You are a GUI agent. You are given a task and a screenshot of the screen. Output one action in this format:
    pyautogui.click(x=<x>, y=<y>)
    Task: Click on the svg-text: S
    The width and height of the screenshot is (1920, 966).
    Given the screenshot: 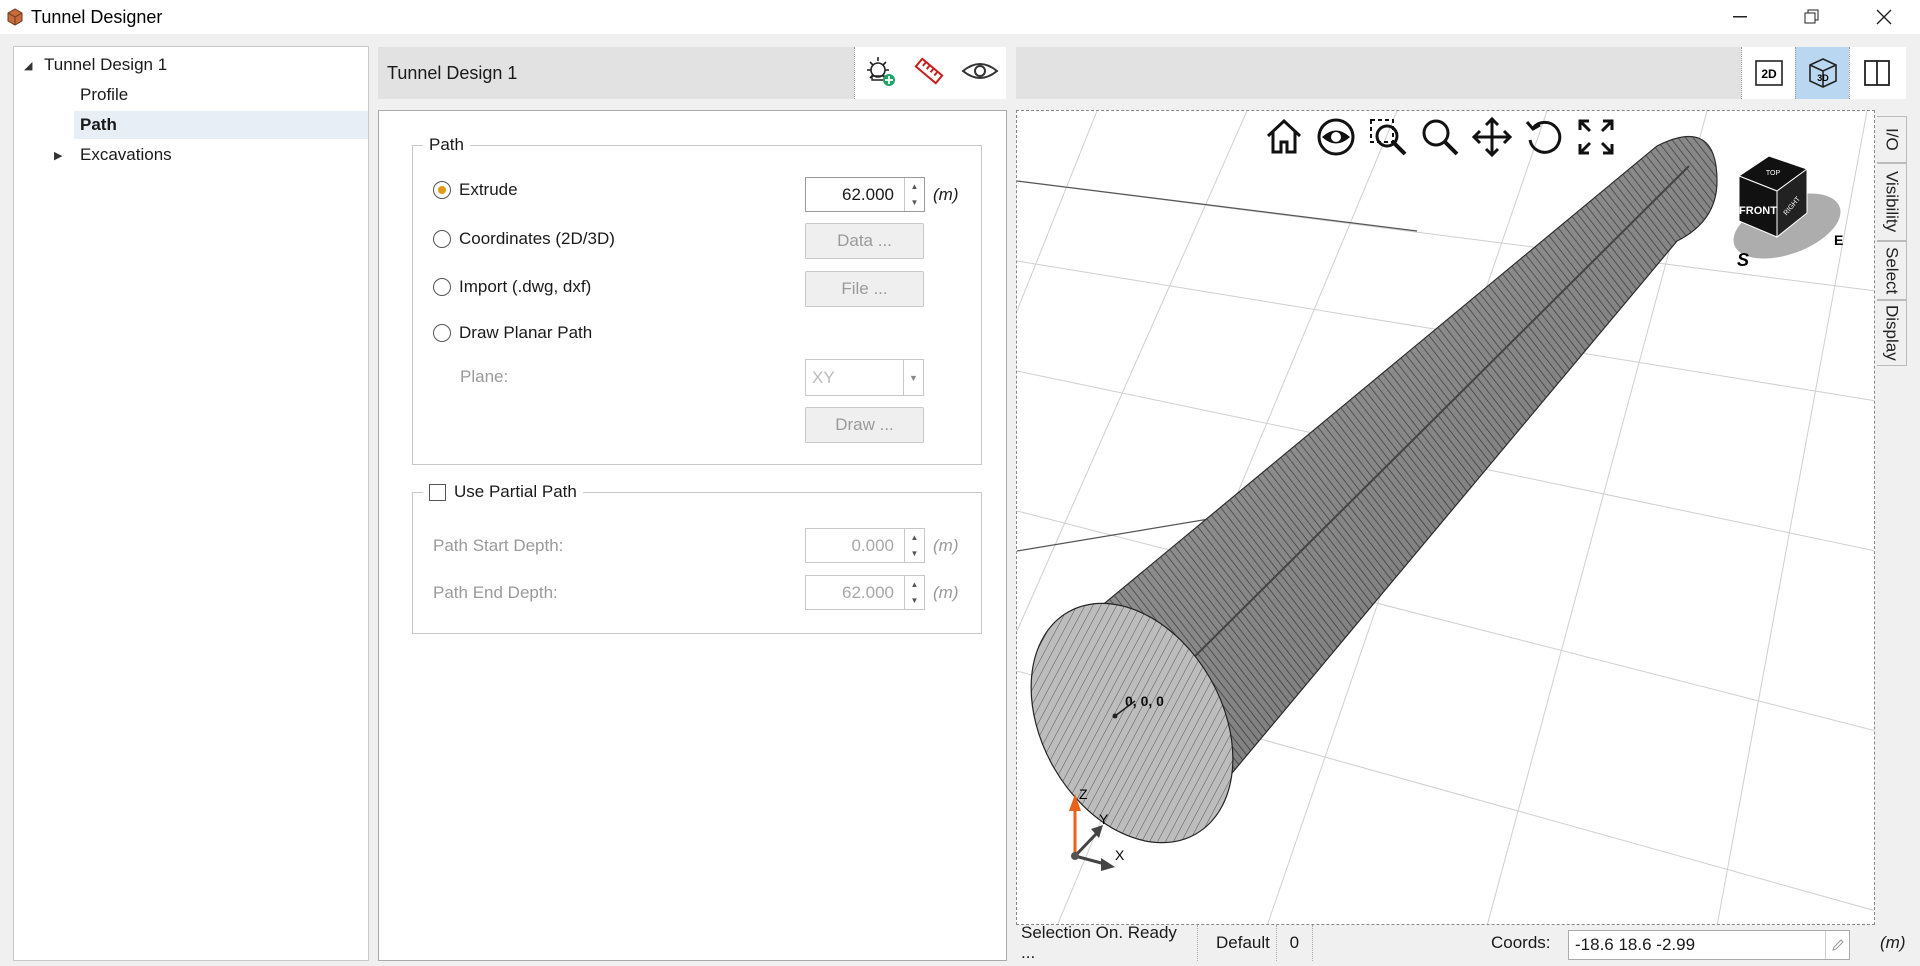 What is the action you would take?
    pyautogui.click(x=1743, y=260)
    